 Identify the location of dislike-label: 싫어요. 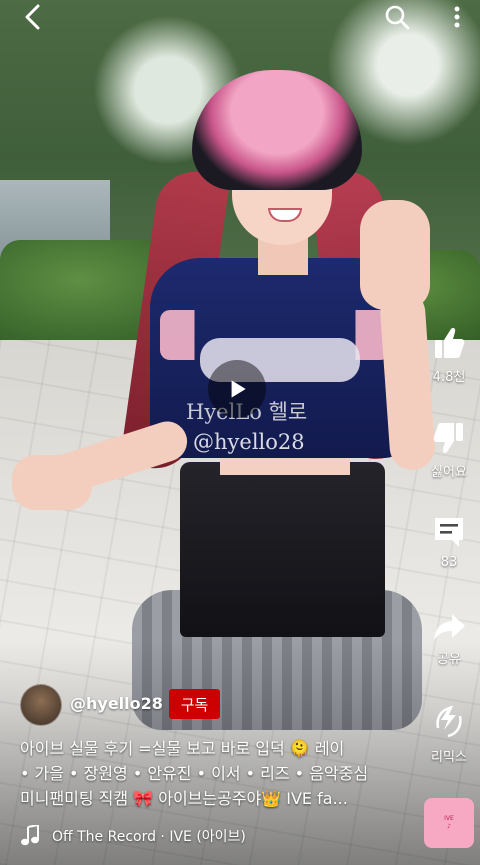
(449, 472).